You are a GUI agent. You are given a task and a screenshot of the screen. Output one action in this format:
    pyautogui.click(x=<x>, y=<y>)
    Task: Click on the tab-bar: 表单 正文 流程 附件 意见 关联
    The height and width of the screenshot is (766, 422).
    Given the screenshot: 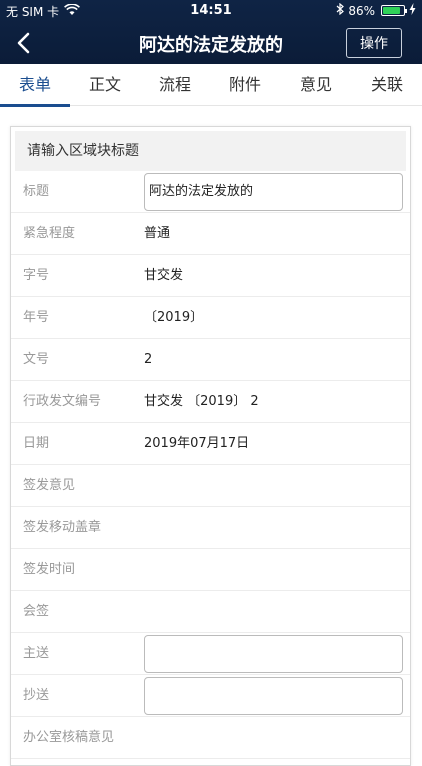 What is the action you would take?
    pyautogui.click(x=211, y=85)
    